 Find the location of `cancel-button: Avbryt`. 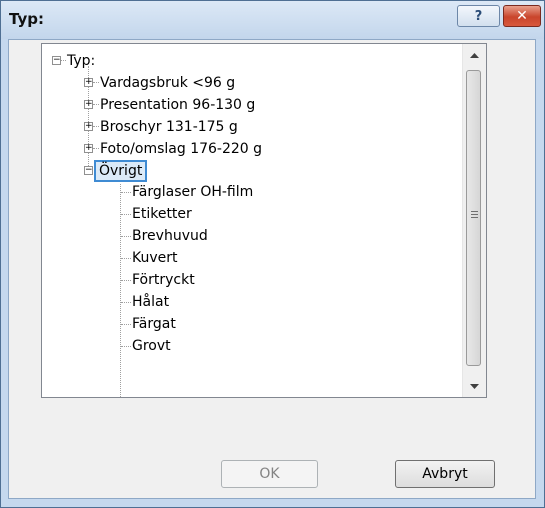

cancel-button: Avbryt is located at coordinates (445, 474).